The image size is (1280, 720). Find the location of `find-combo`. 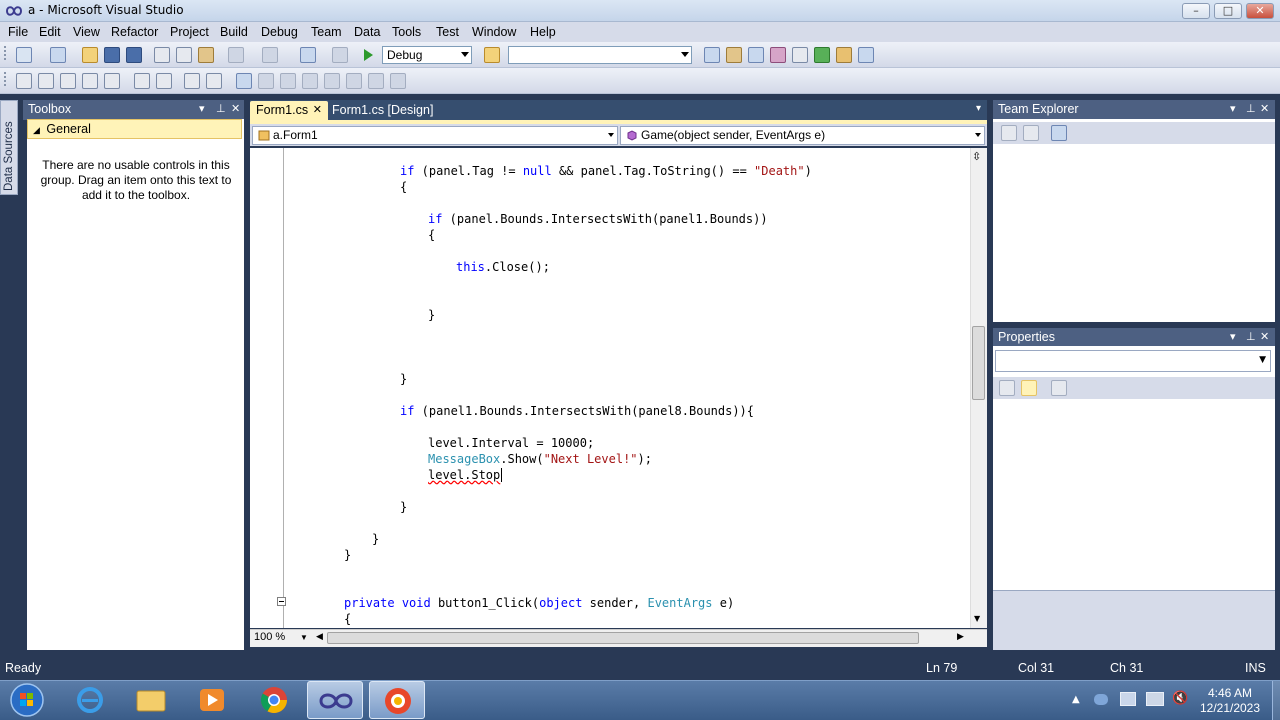

find-combo is located at coordinates (600, 55).